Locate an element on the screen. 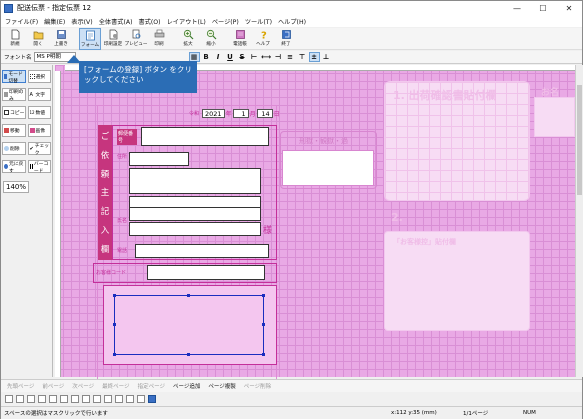 This screenshot has height=419, width=583. select-tool-button: 選択 is located at coordinates (39, 76).